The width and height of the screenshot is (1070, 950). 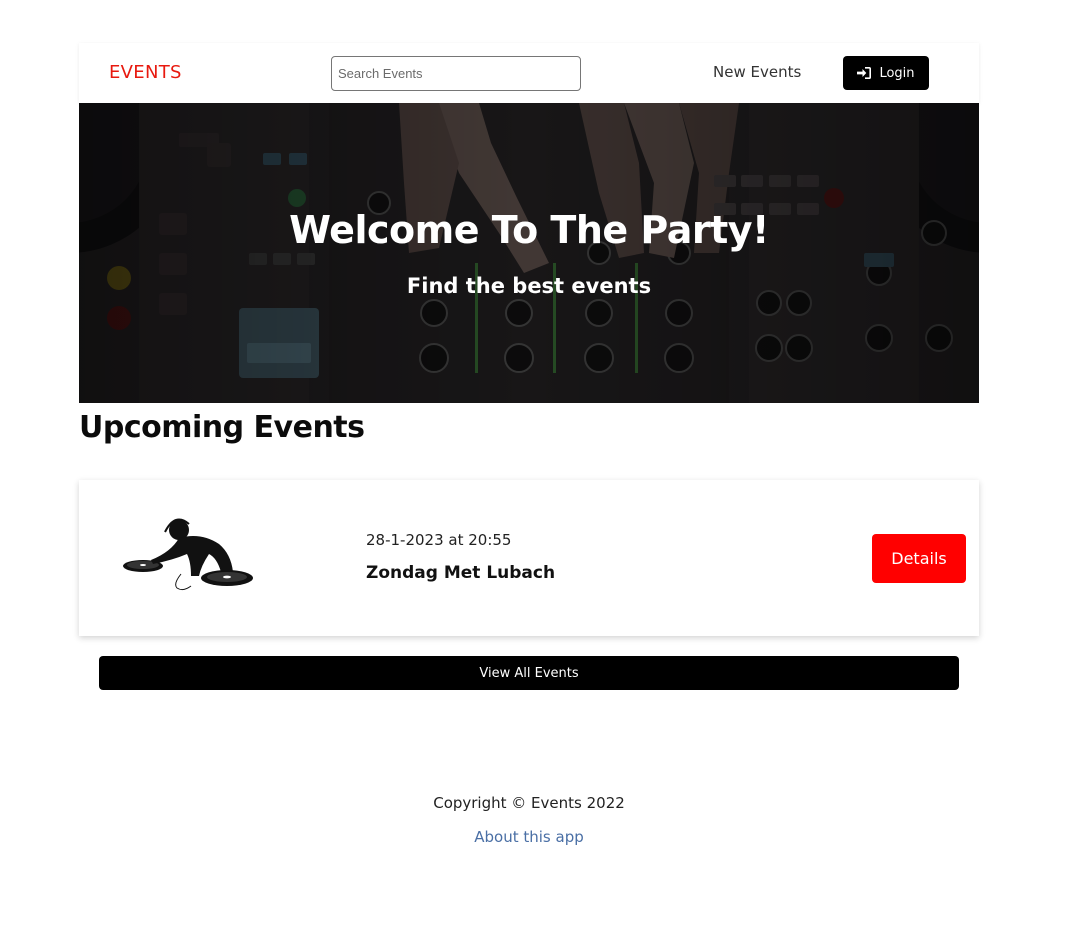 What do you see at coordinates (757, 72) in the screenshot?
I see `new-events-link: New Events` at bounding box center [757, 72].